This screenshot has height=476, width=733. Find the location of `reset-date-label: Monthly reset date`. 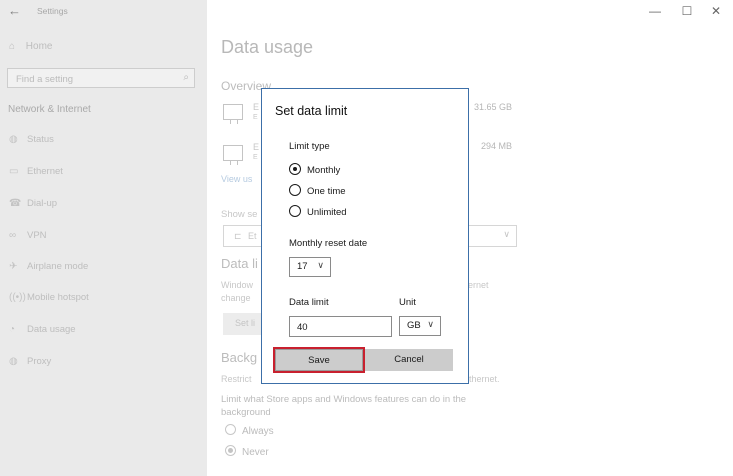

reset-date-label: Monthly reset date is located at coordinates (328, 243).